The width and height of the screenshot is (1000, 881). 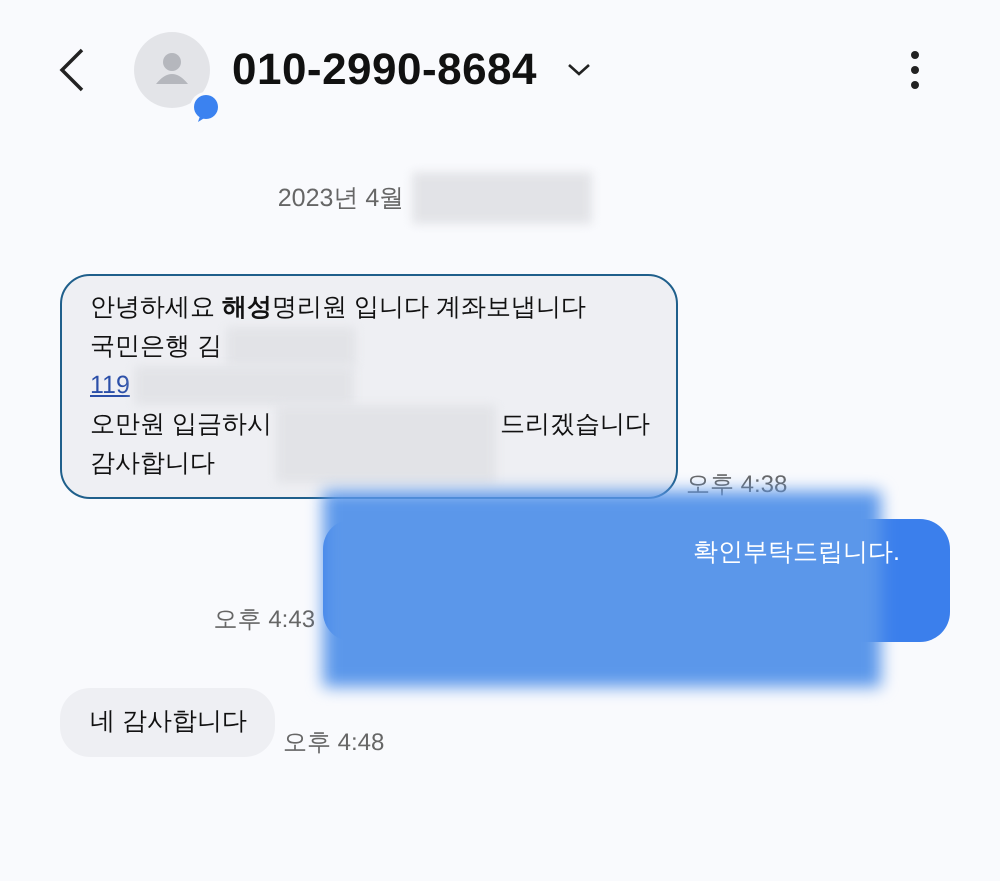 I want to click on timestamp: 오후 4:48, so click(x=333, y=743).